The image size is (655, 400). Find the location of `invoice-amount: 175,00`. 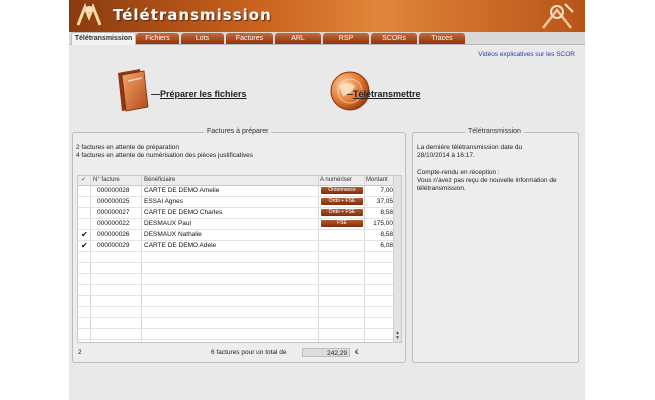

invoice-amount: 175,00 is located at coordinates (383, 223).